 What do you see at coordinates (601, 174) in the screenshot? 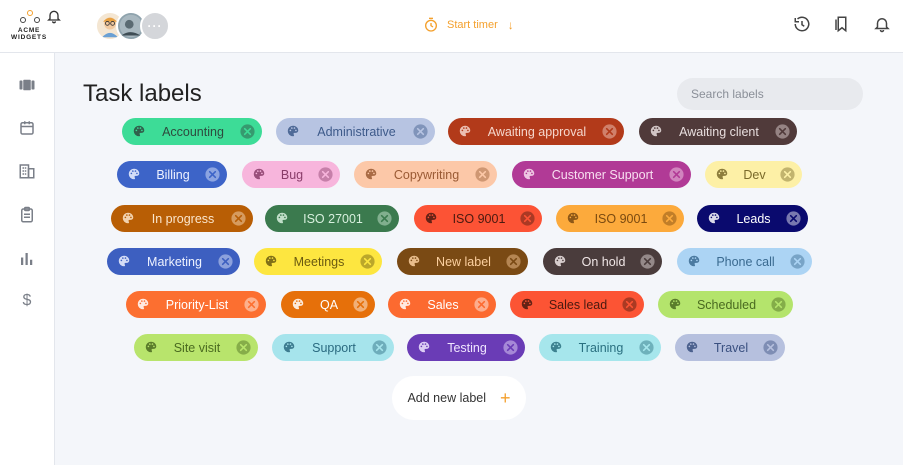
I see `label-chip: Customer Support` at bounding box center [601, 174].